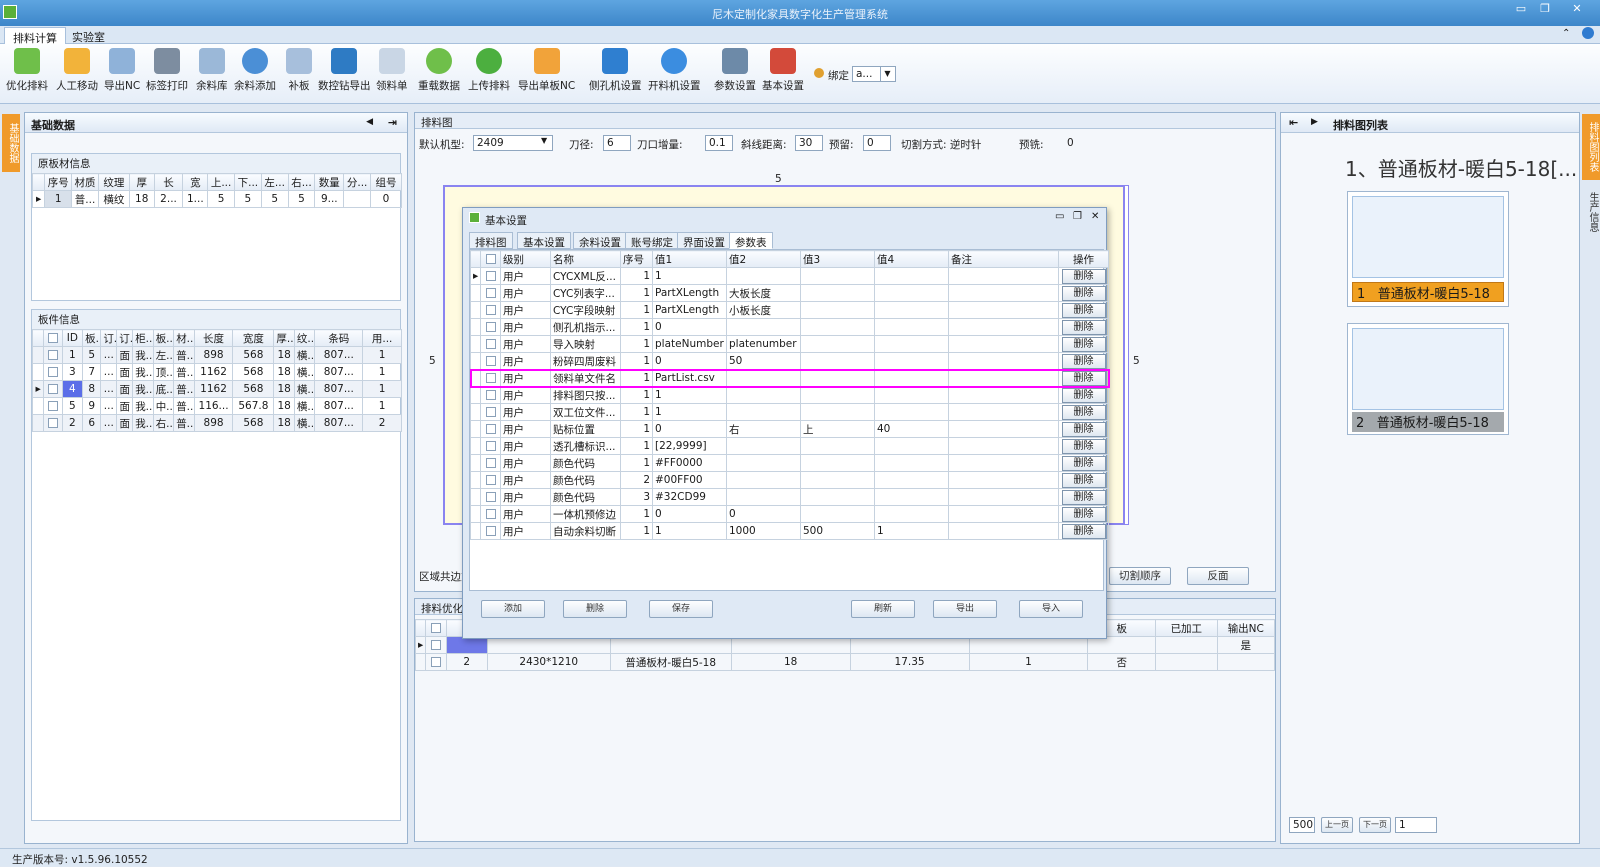 The height and width of the screenshot is (867, 1600). Describe the element at coordinates (877, 143) in the screenshot. I see `reserve-input: 0` at that location.